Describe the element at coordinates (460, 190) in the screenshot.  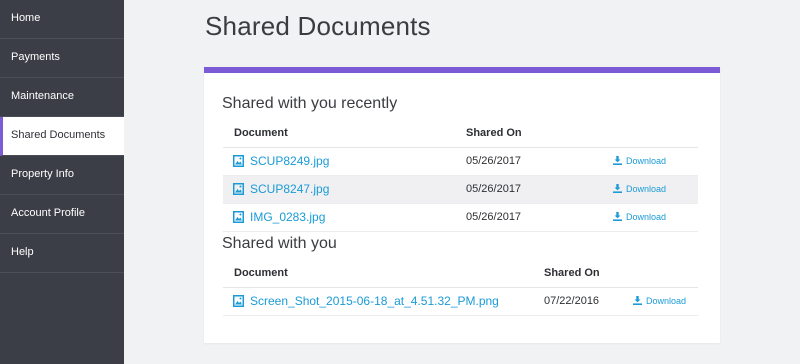
I see `table-row: SCUP8247.jpg 05/26/2017 Download` at that location.